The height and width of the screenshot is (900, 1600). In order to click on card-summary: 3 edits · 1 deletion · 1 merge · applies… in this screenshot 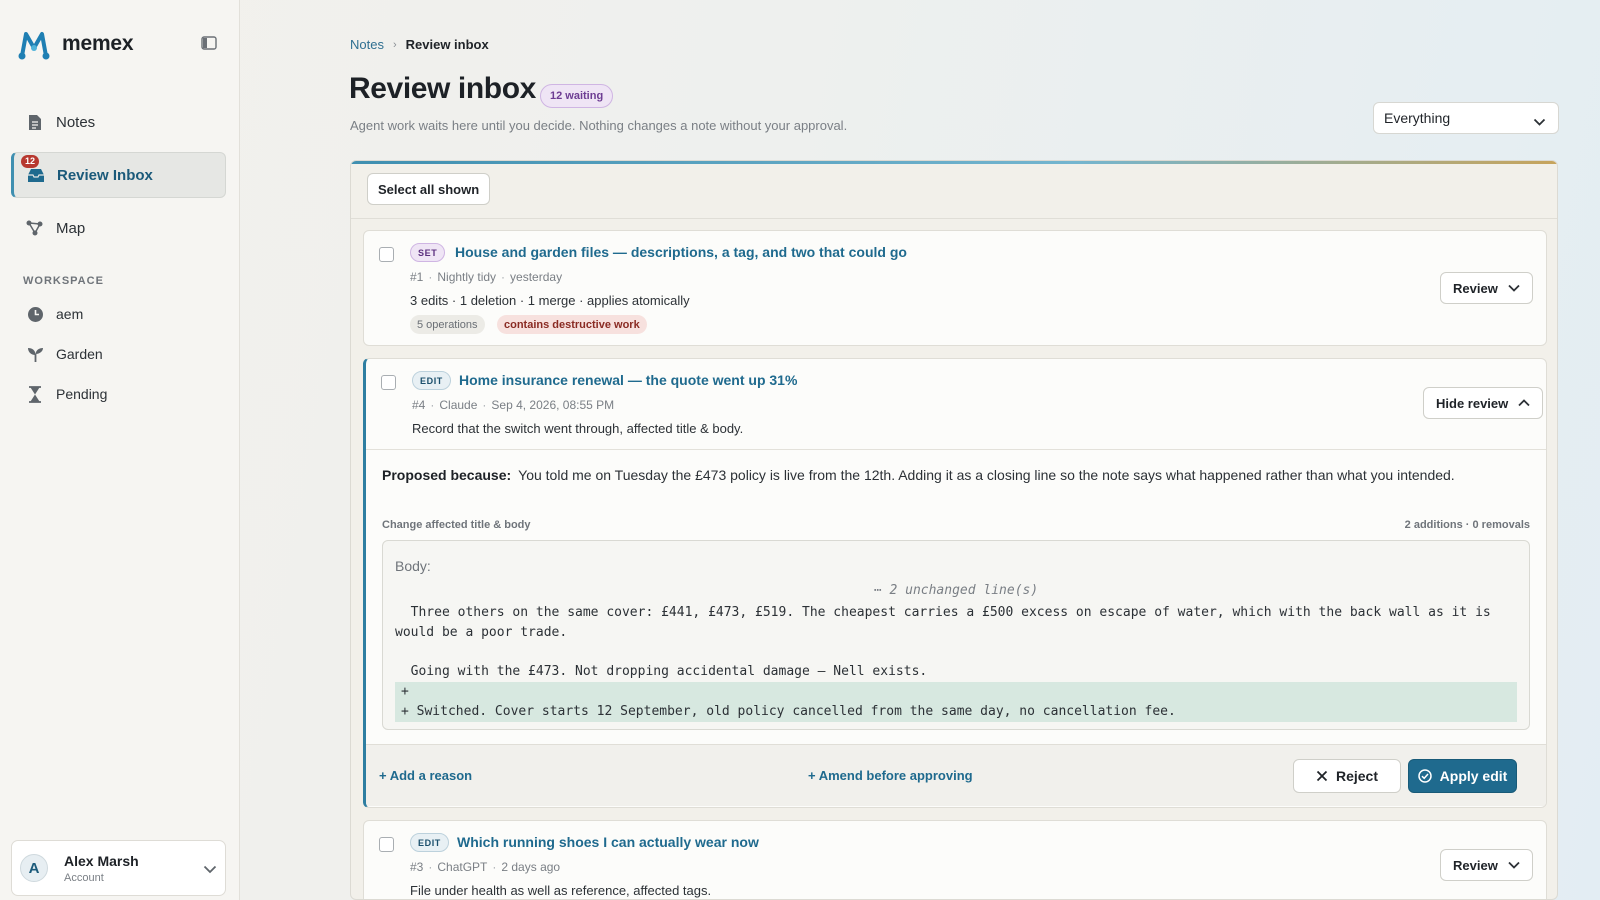, I will do `click(550, 300)`.